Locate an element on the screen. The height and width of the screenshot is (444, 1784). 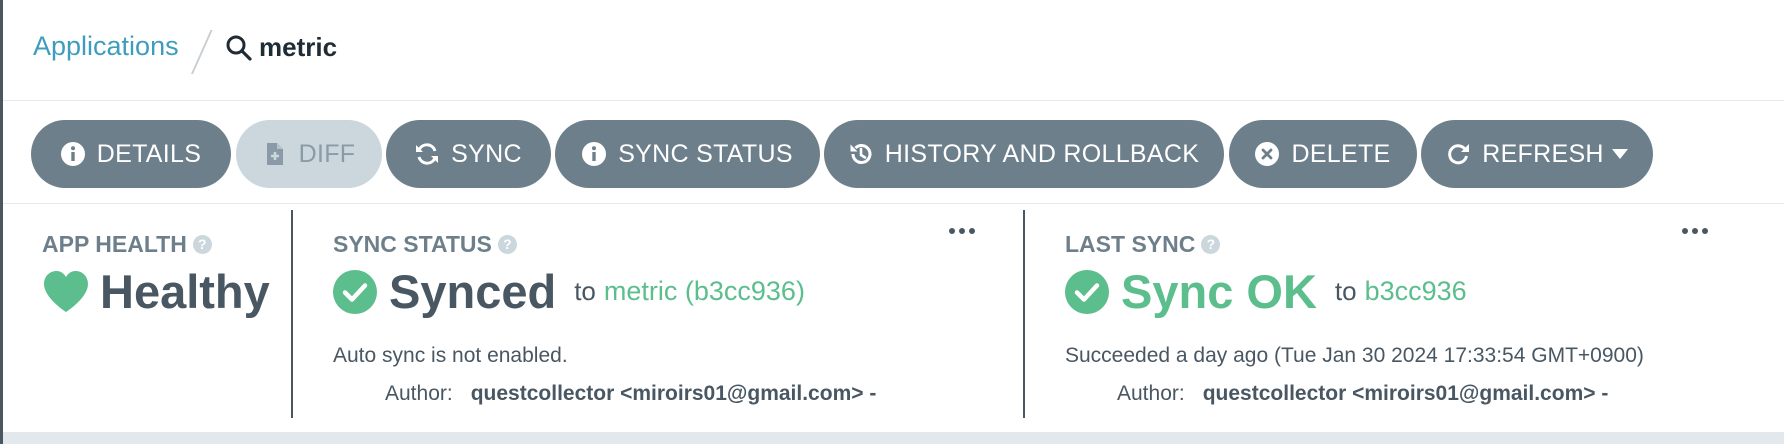
app-health-title: APP HEALTH ? is located at coordinates (127, 244).